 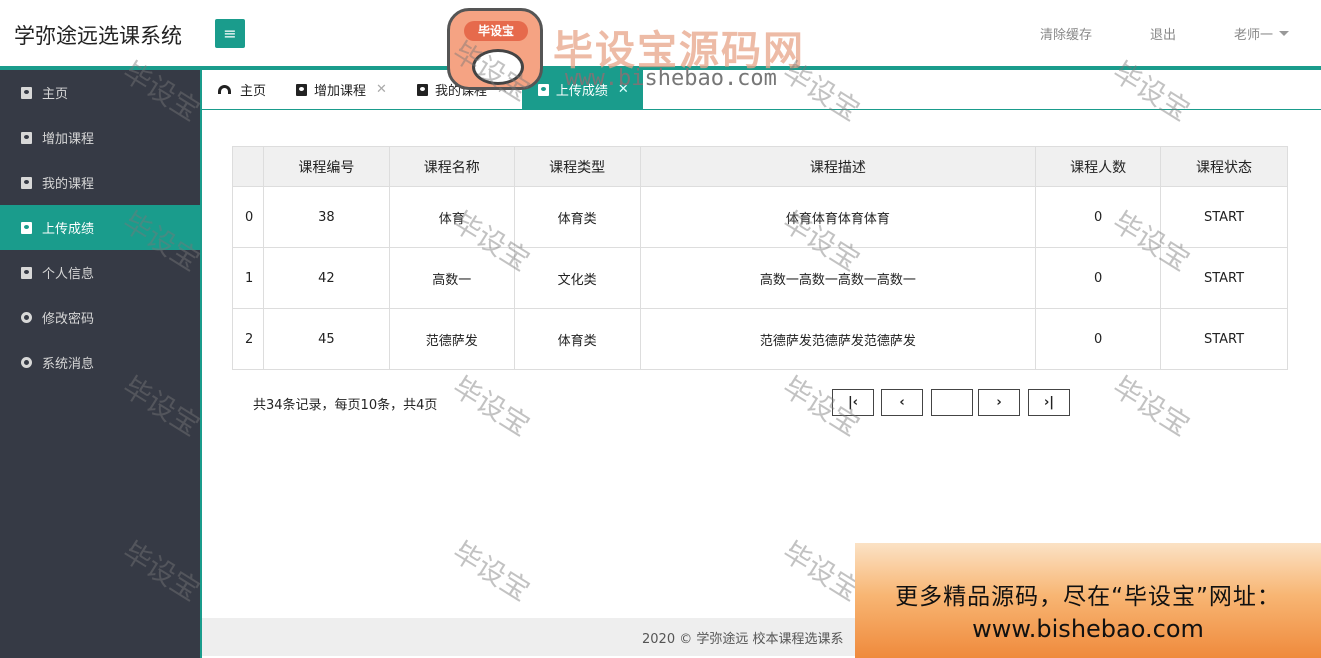 I want to click on close-icon: ✕, so click(x=381, y=89).